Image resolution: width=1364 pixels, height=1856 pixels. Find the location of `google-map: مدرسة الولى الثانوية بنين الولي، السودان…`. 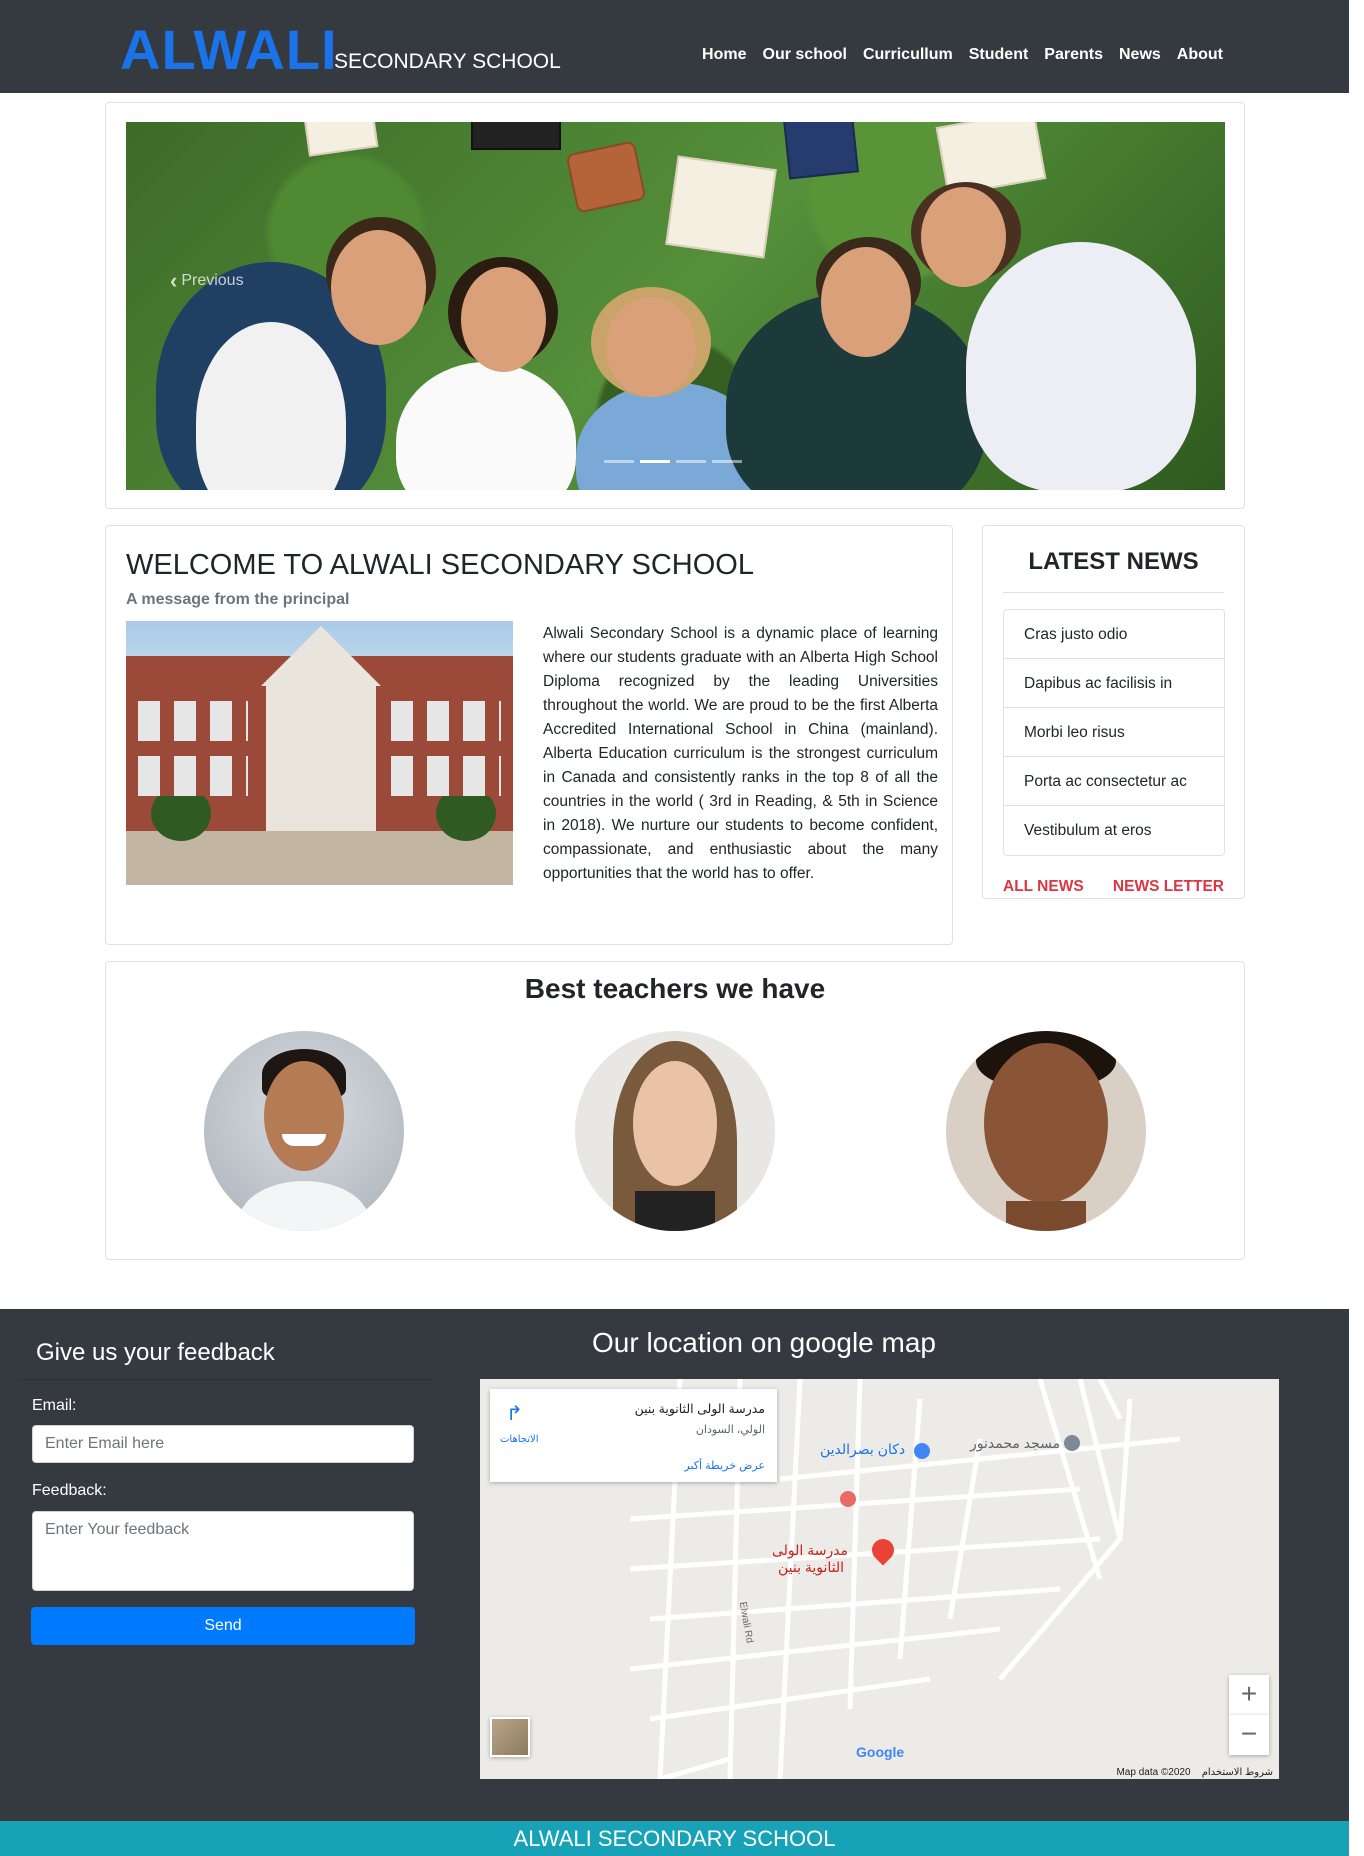

google-map: مدرسة الولى الثانوية بنين الولي، السودان… is located at coordinates (879, 1579).